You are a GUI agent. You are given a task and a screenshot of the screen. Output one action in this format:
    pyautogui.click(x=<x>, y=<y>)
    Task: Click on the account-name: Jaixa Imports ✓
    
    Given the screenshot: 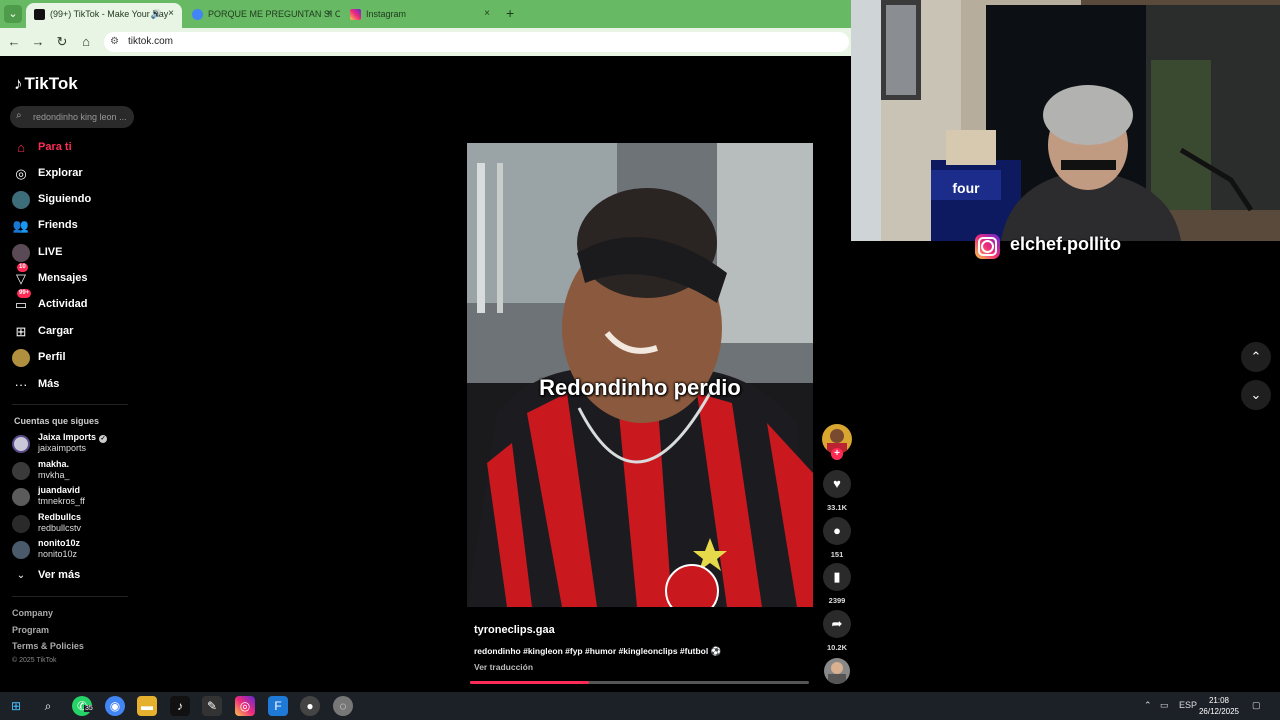 What is the action you would take?
    pyautogui.click(x=73, y=437)
    